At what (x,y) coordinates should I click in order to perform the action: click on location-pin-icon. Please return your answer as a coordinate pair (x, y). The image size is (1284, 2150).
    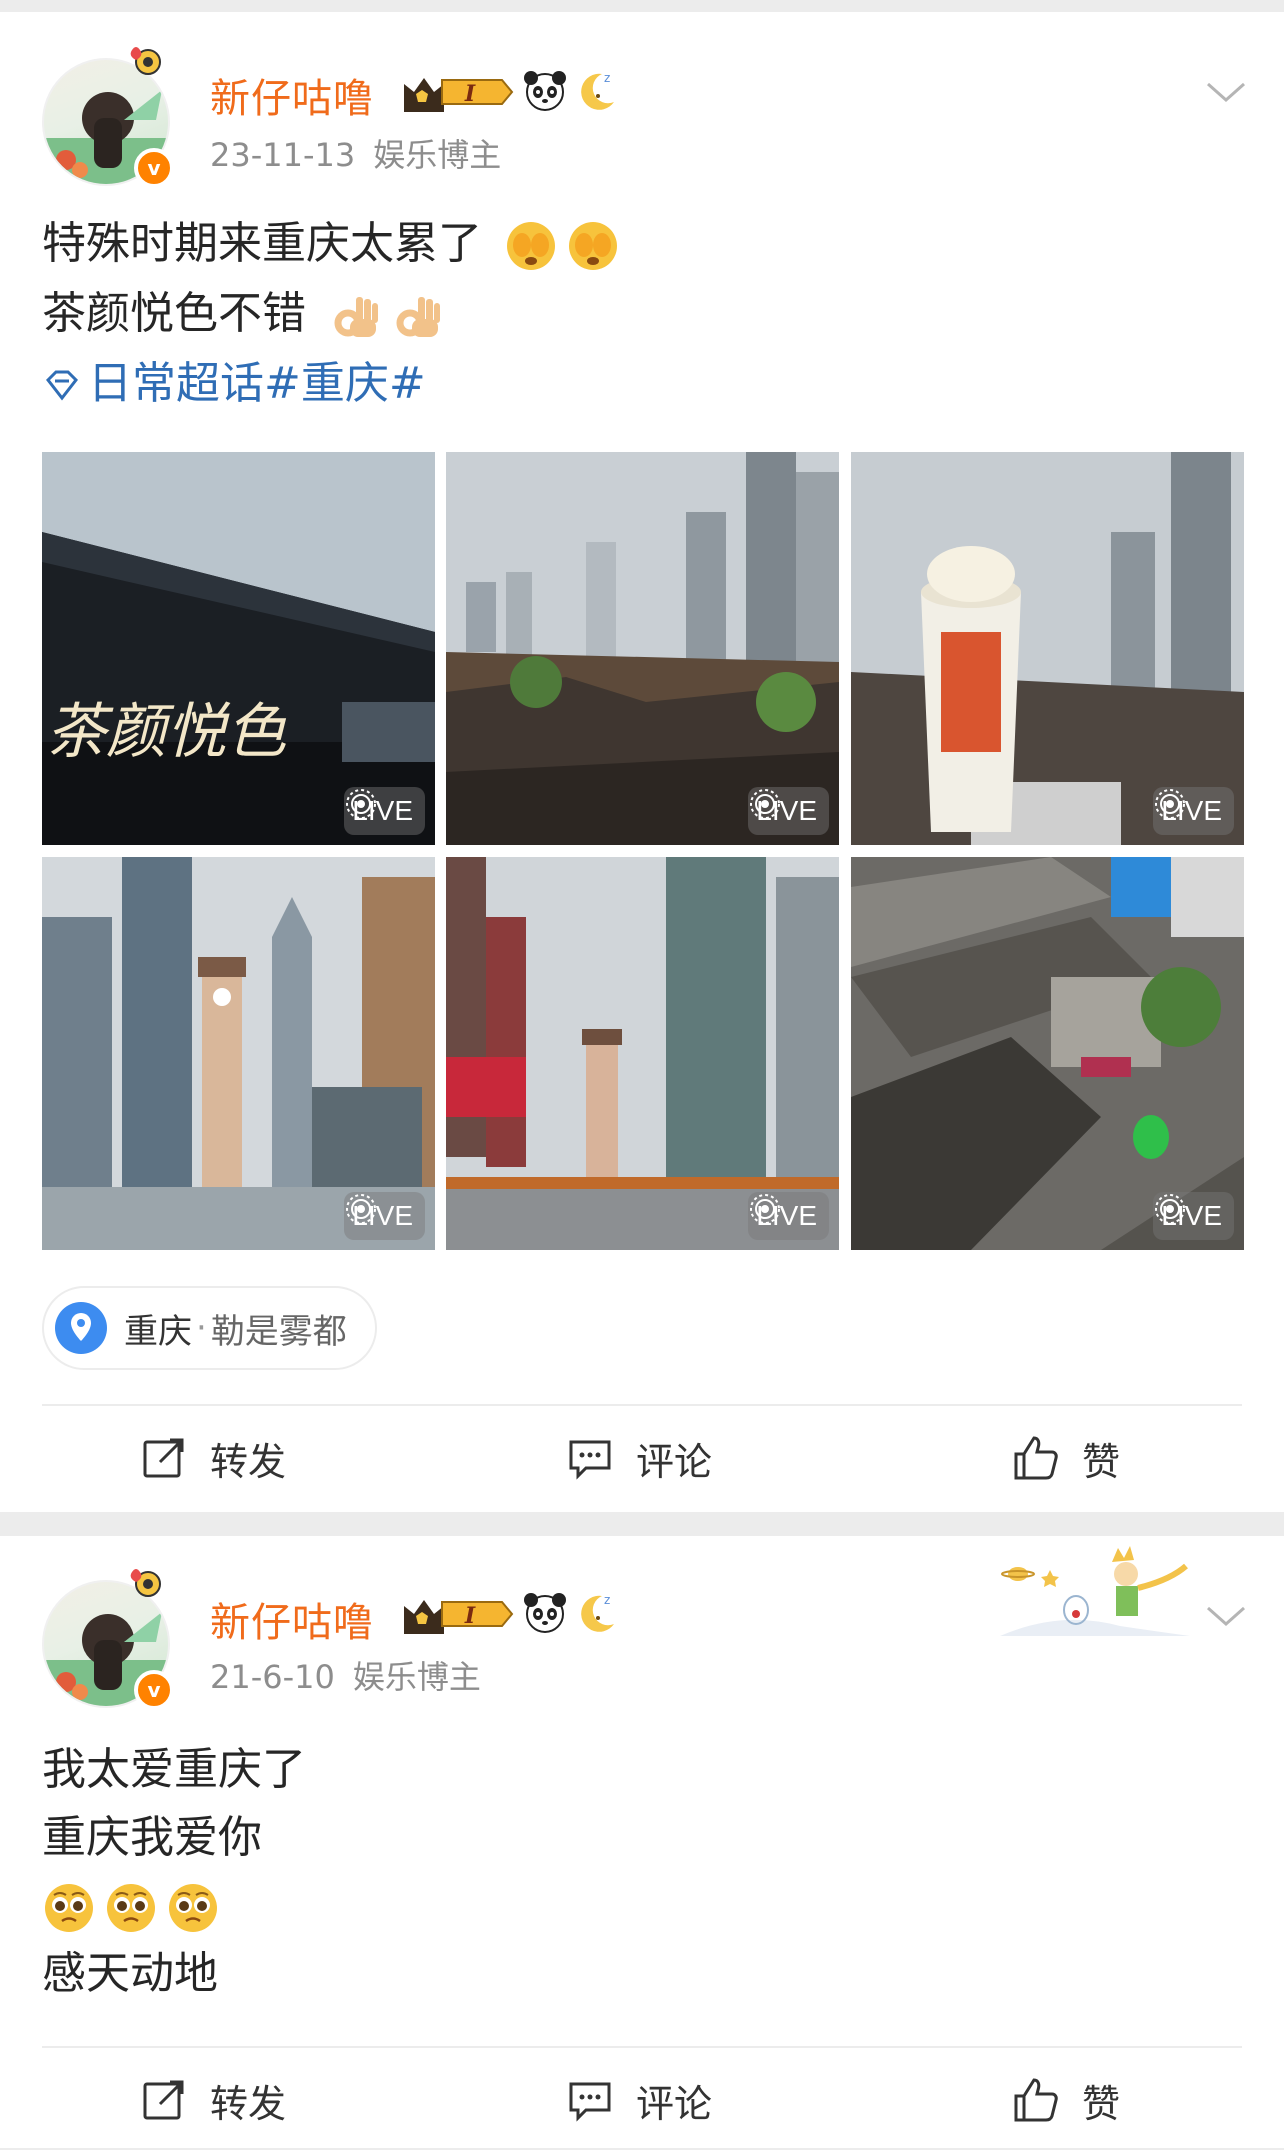
    Looking at the image, I should click on (81, 1328).